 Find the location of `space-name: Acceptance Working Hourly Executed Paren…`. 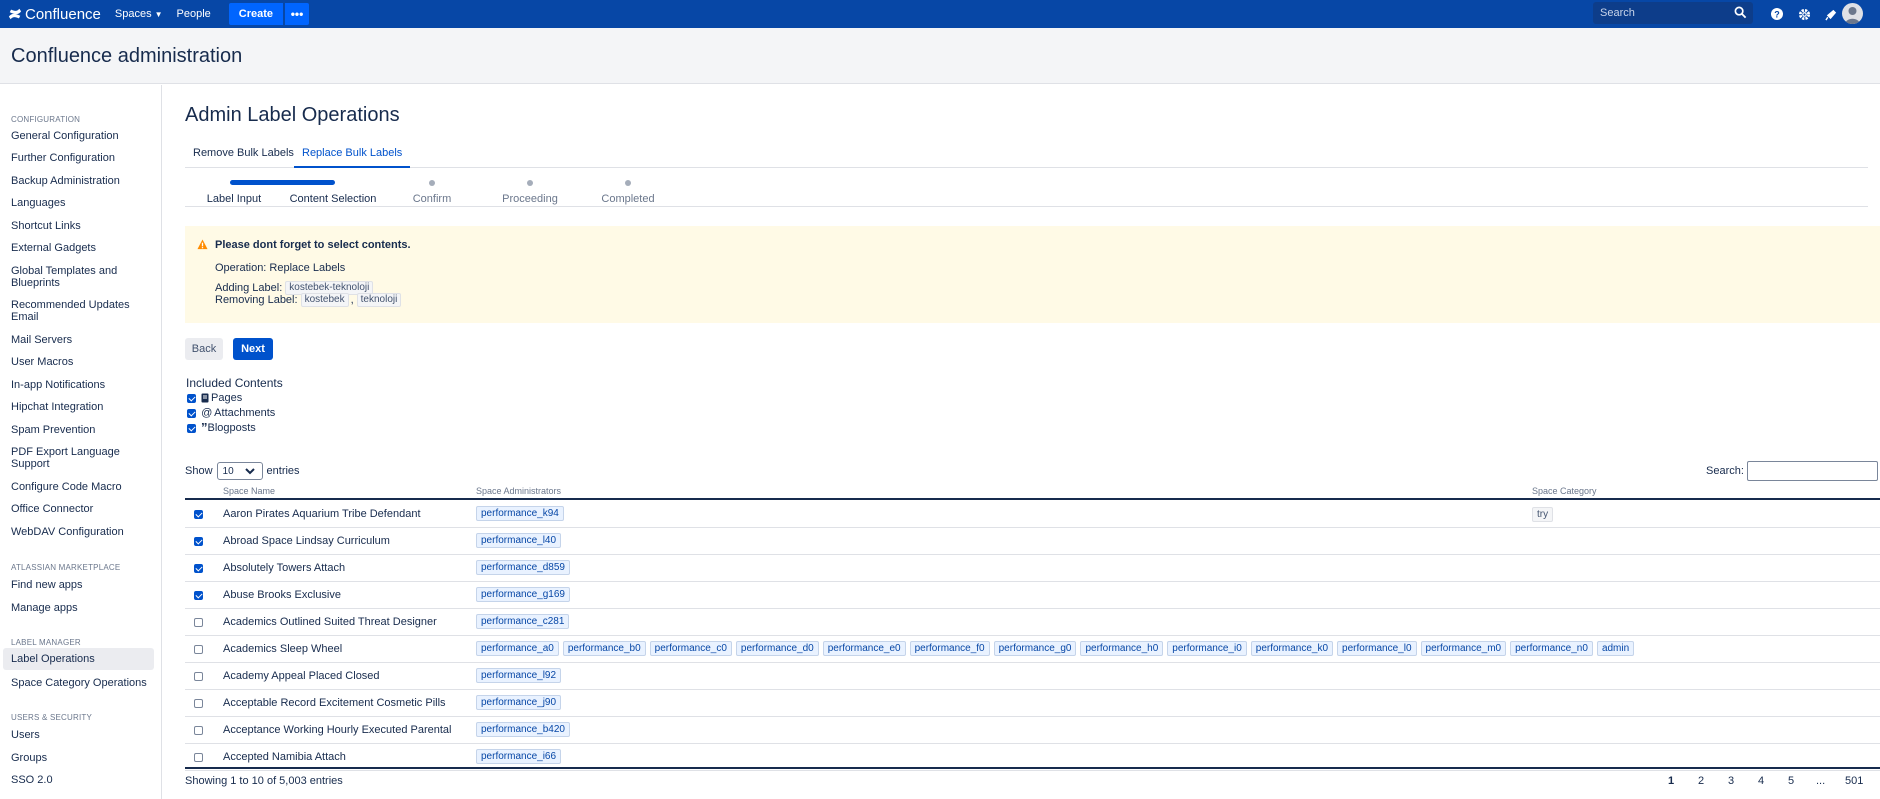

space-name: Acceptance Working Hourly Executed Paren… is located at coordinates (337, 730).